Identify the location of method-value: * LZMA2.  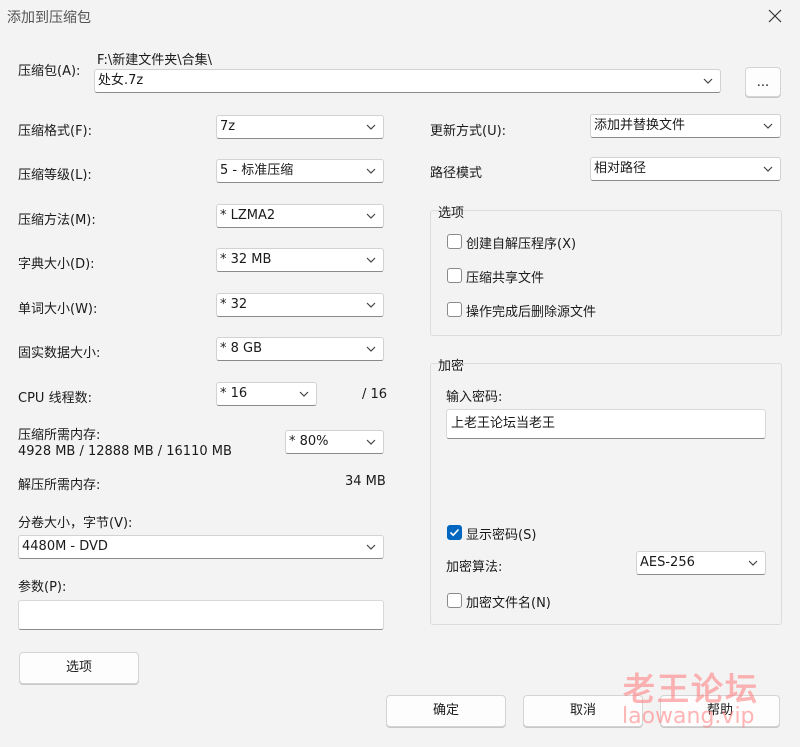
(248, 215).